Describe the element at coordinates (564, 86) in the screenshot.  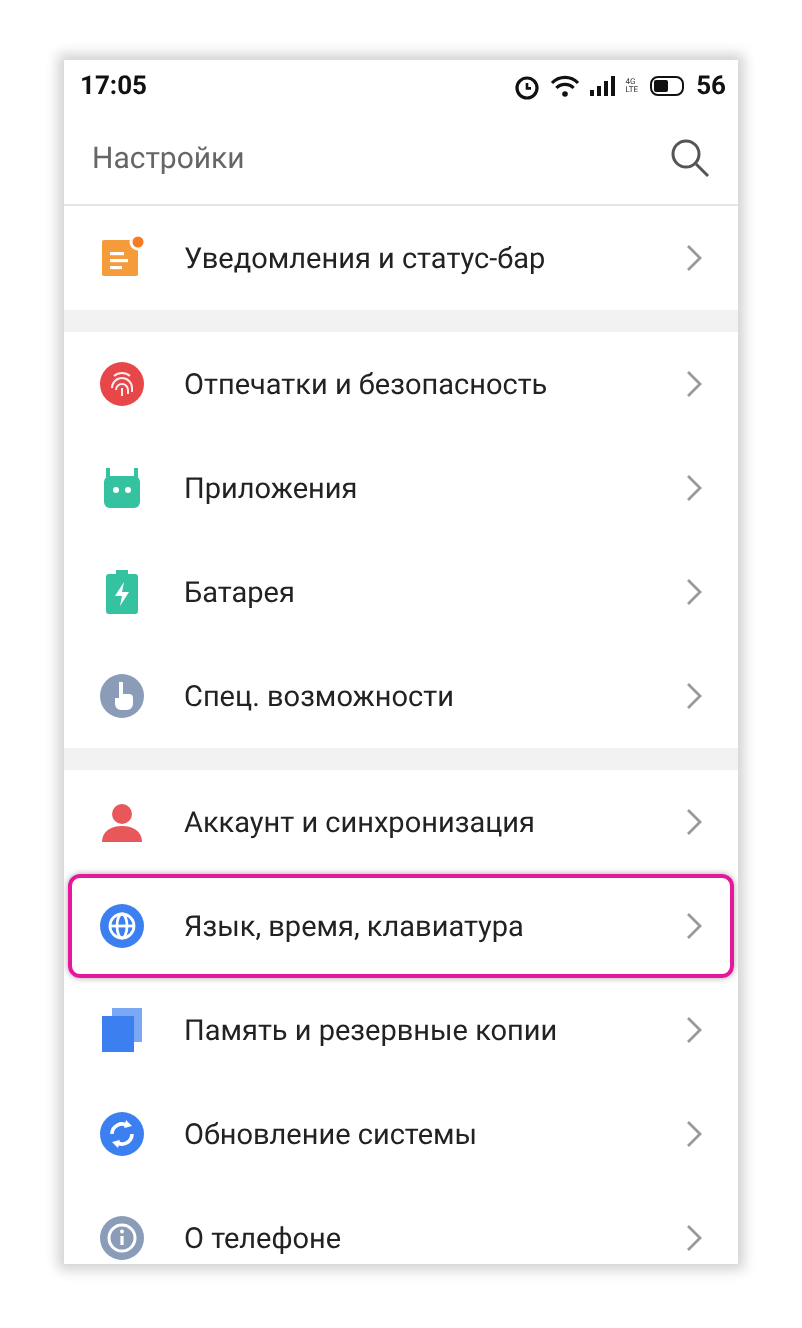
I see `wifi-icon` at that location.